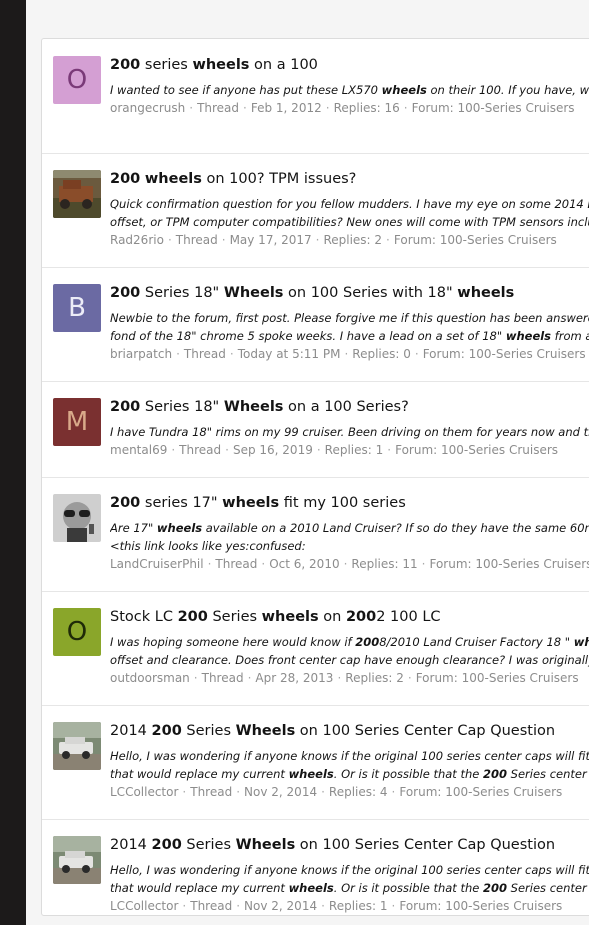 This screenshot has height=925, width=589. What do you see at coordinates (150, 678) in the screenshot?
I see `author-link: outdoorsman` at bounding box center [150, 678].